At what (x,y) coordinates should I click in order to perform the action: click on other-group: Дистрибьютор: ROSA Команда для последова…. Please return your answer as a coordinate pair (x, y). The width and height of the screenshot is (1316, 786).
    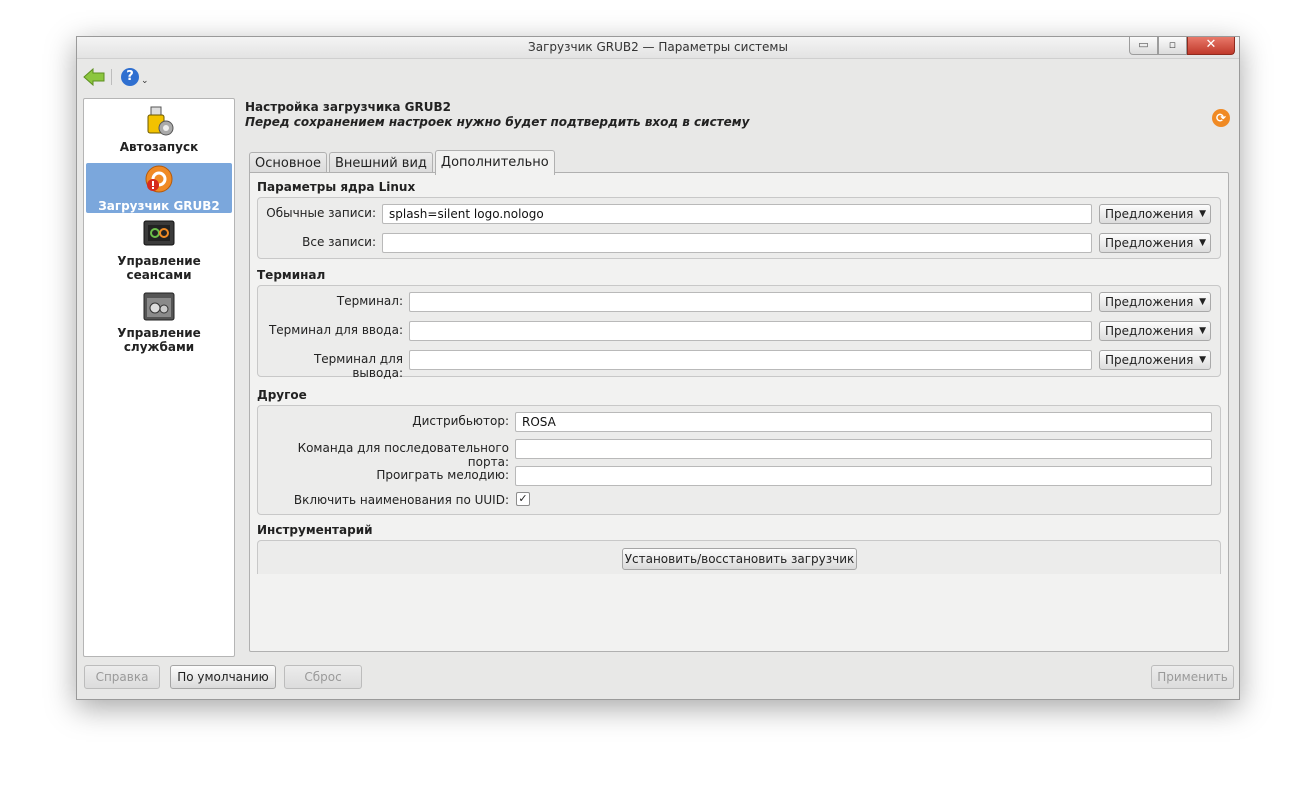
    Looking at the image, I should click on (739, 460).